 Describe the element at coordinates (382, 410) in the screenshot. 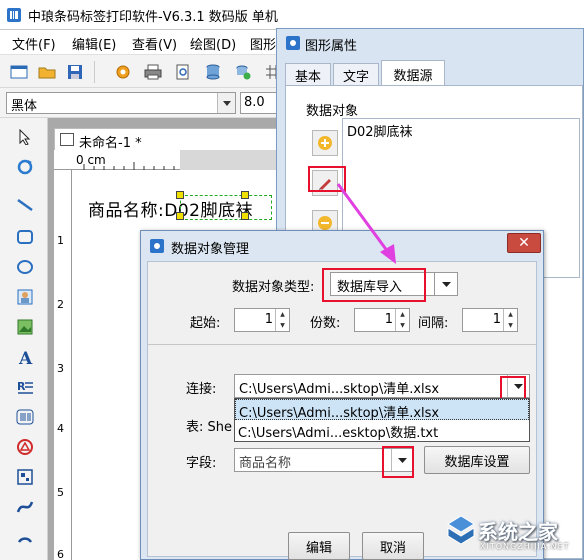

I see `connection-option: C:\Users\Admi...sktop\清单.xlsx` at that location.